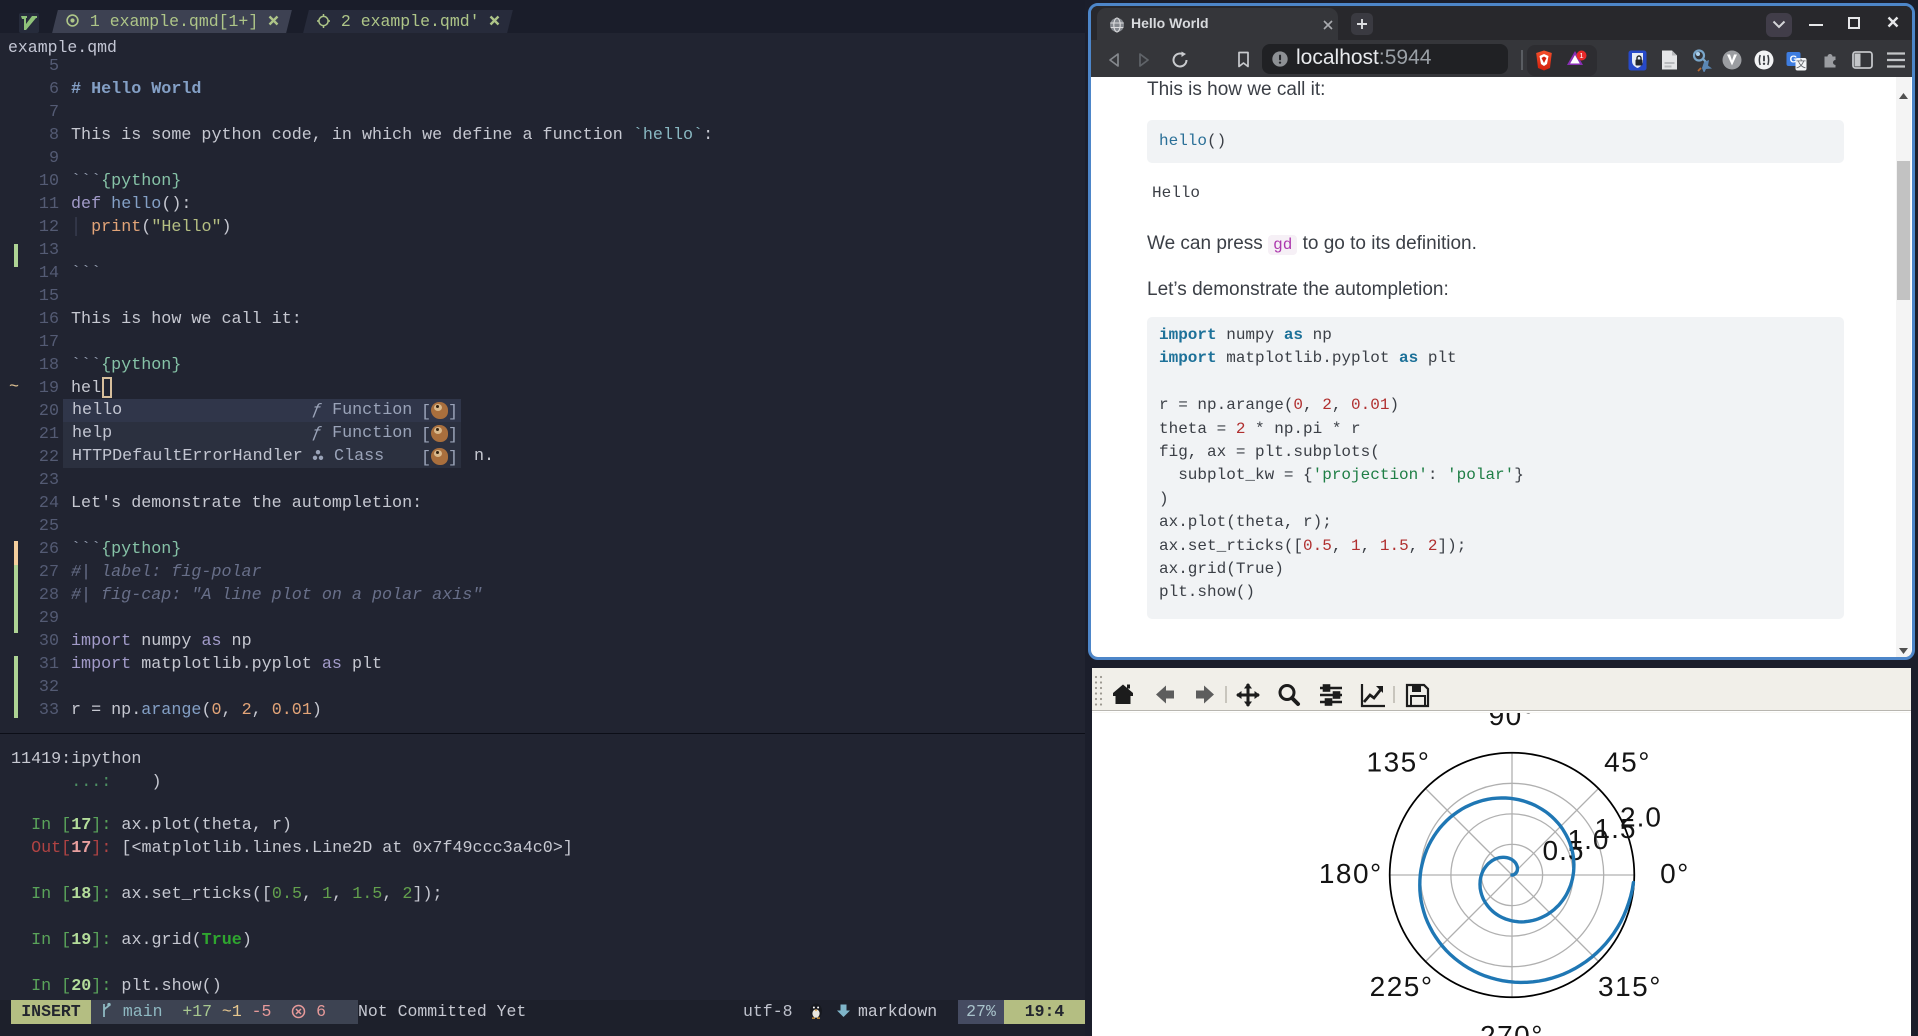 The height and width of the screenshot is (1036, 1918). What do you see at coordinates (1581, 55) in the screenshot?
I see `svg-text: 1` at bounding box center [1581, 55].